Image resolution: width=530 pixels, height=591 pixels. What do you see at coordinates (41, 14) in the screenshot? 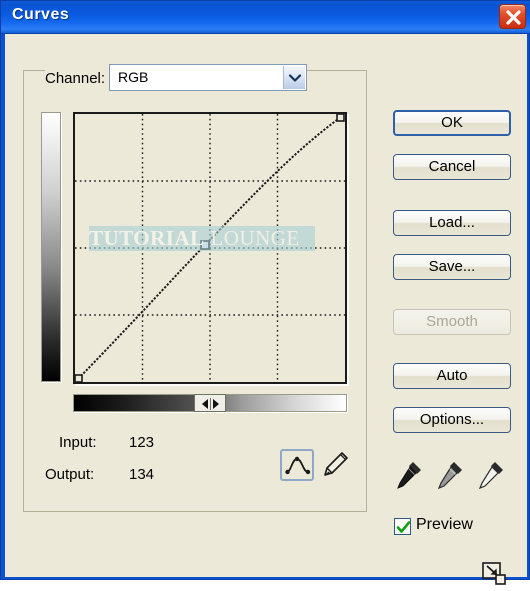
I see `window-title: Curves` at bounding box center [41, 14].